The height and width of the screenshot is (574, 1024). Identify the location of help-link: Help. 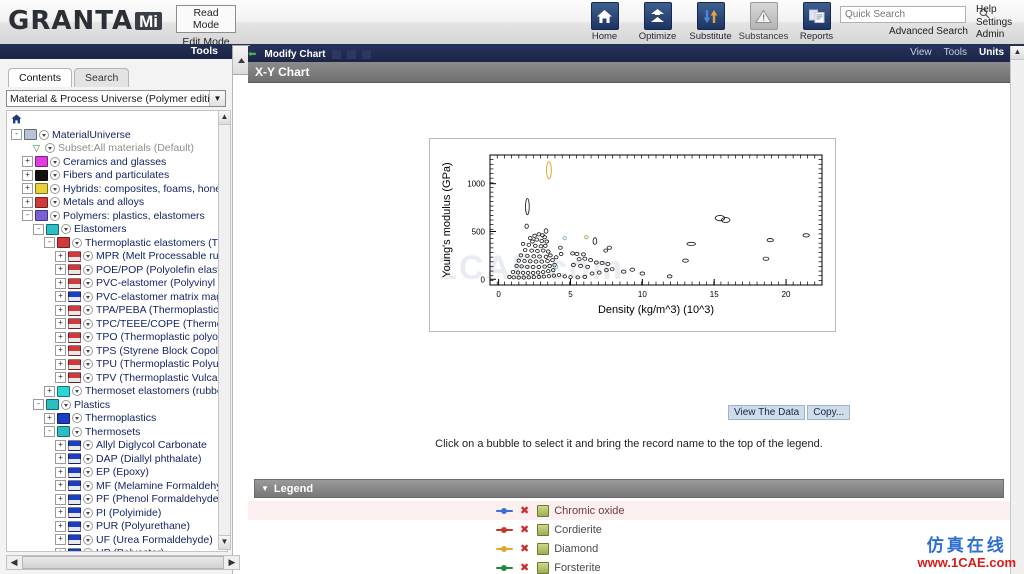
(994, 10).